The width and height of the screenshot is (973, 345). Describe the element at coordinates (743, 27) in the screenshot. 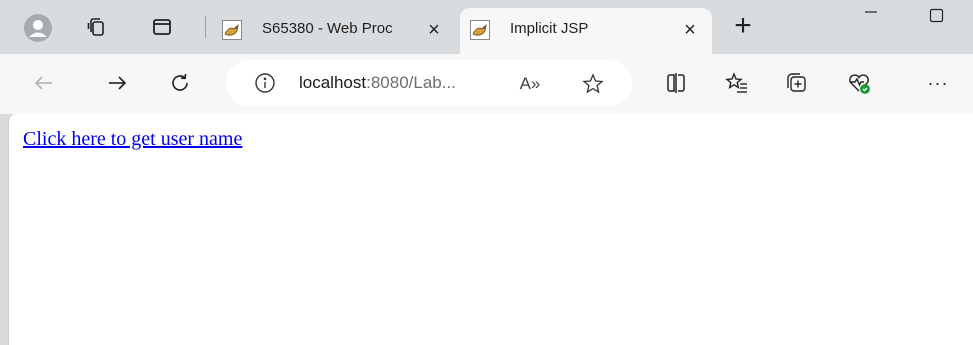

I see `new-tab-button: +` at that location.